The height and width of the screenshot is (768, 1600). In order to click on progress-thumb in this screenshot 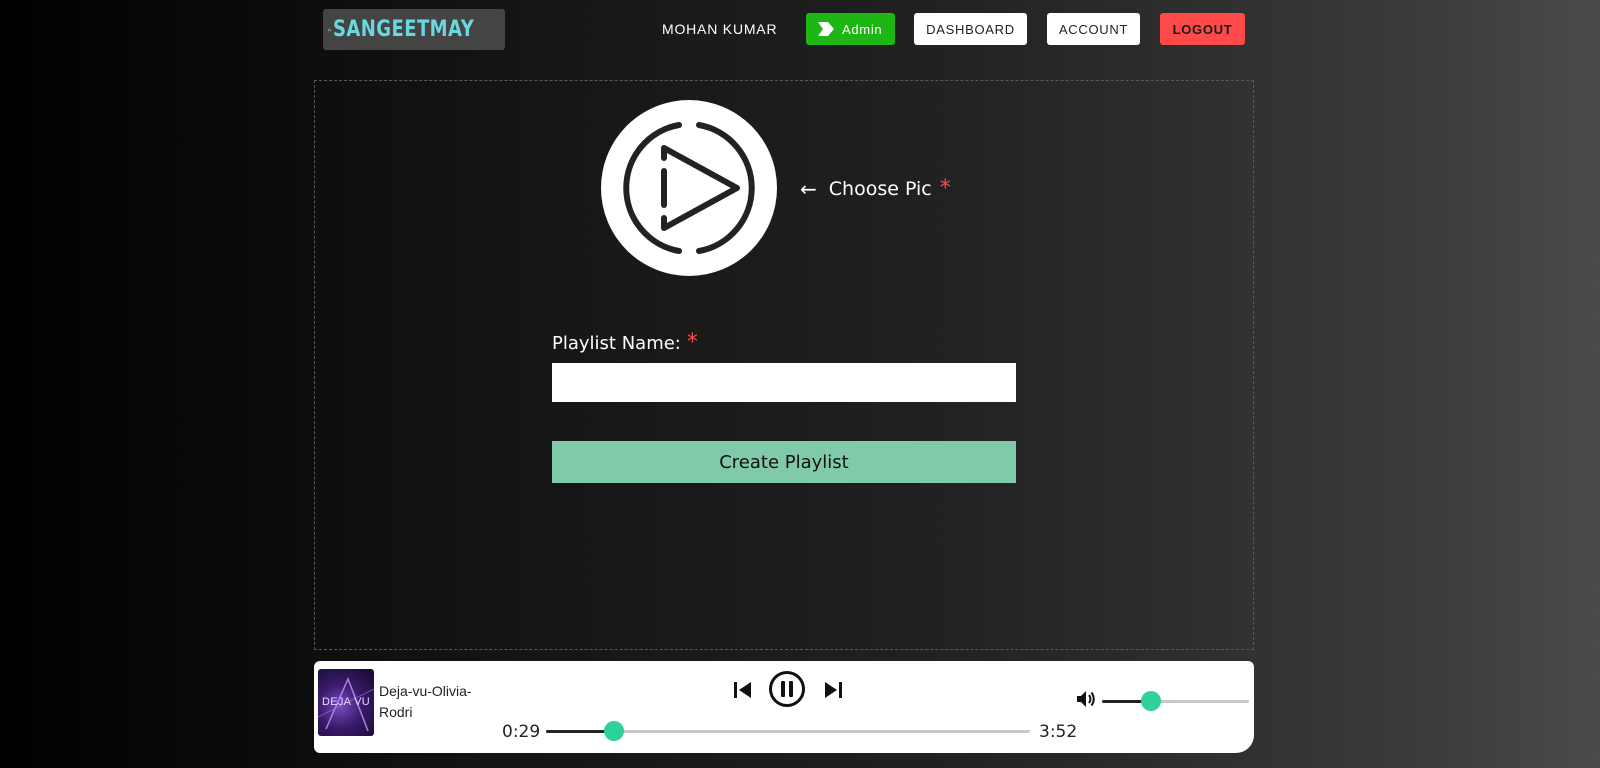, I will do `click(613, 731)`.